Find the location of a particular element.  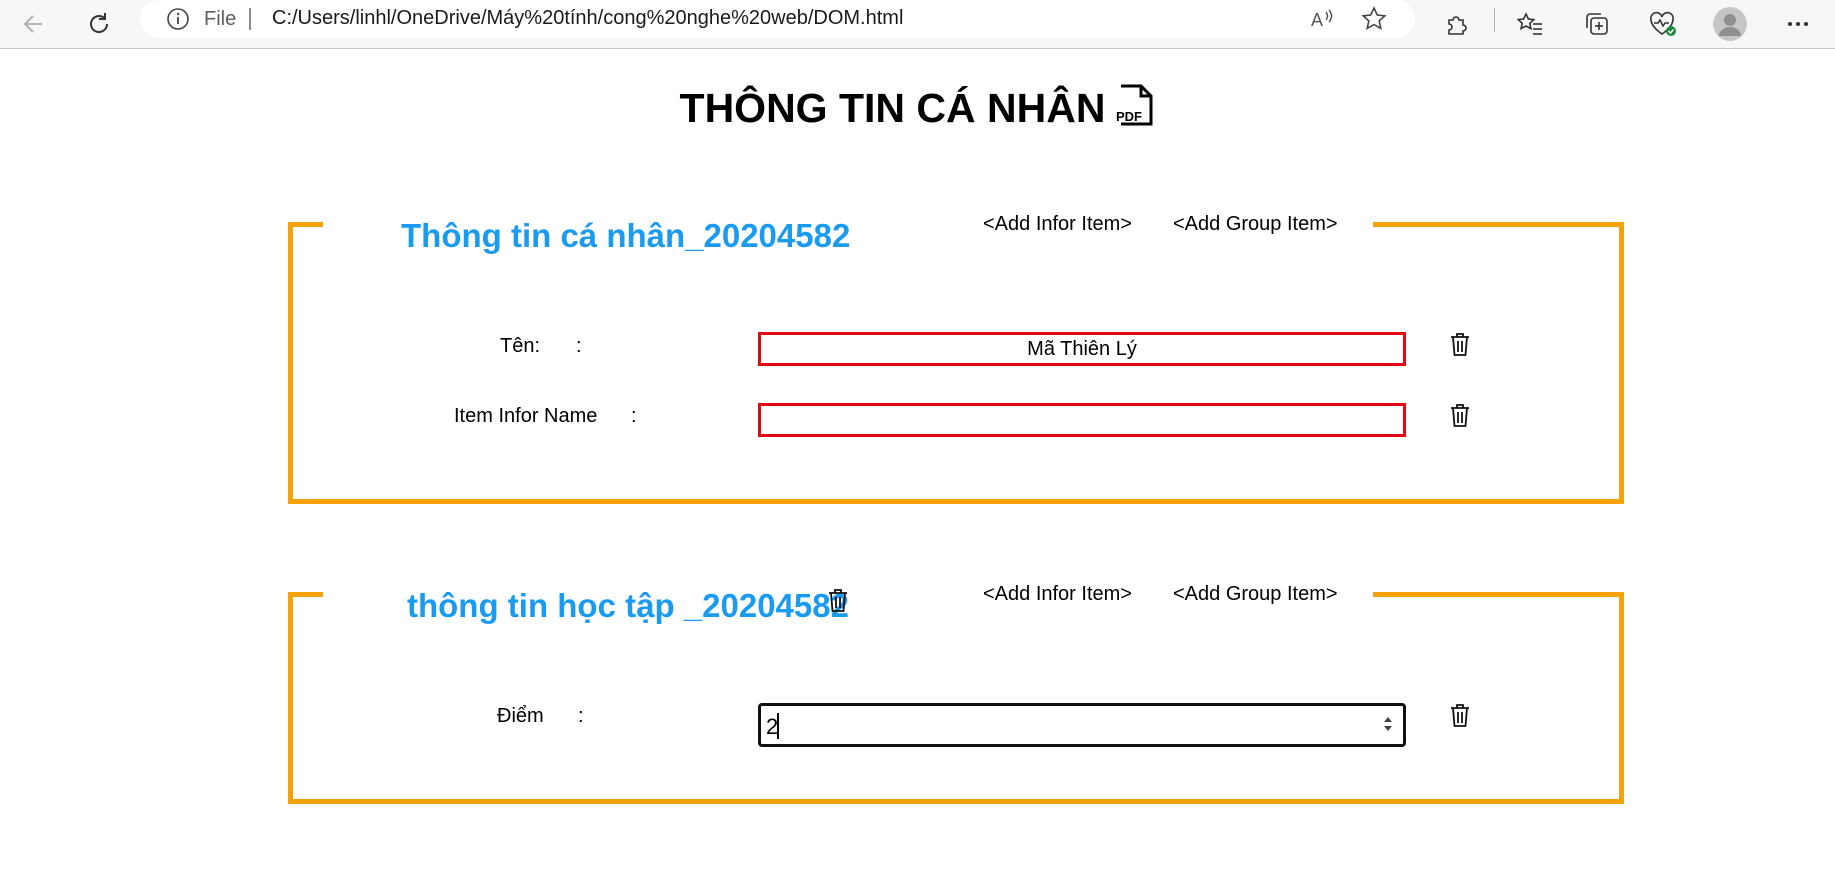

item-infor-name-input is located at coordinates (1082, 420).